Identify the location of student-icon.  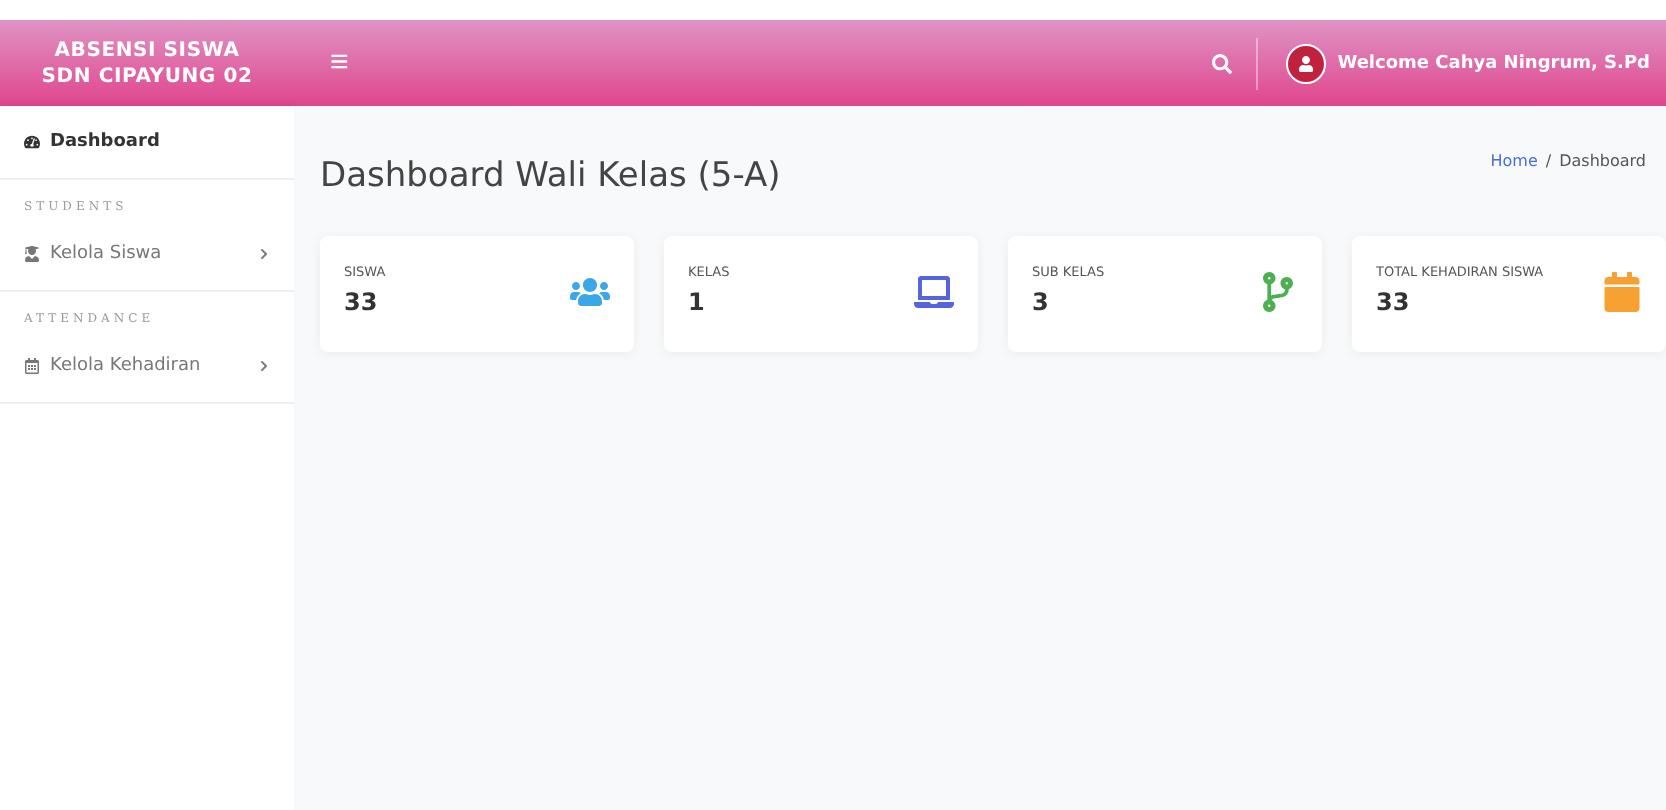
(32, 254).